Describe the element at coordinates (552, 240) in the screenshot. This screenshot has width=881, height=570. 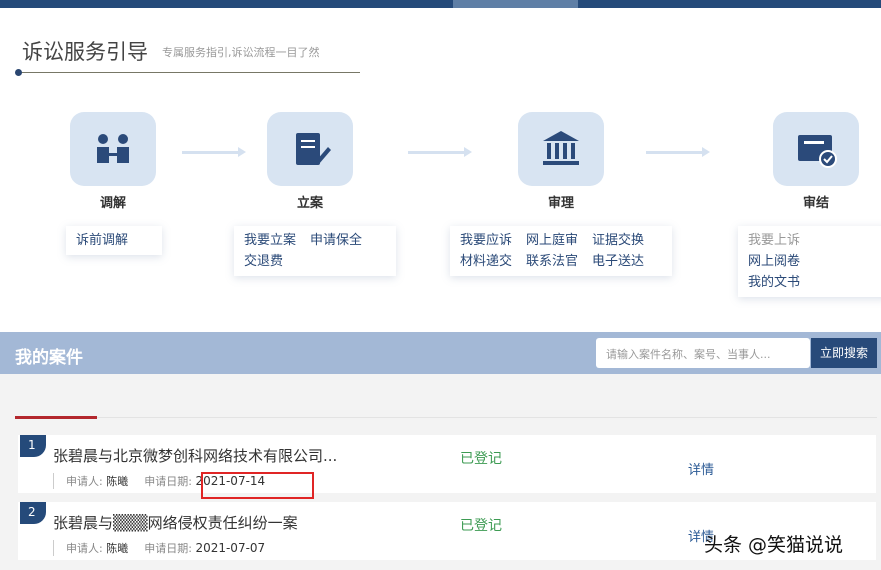
I see `link-online-trial: 网上庭审` at that location.